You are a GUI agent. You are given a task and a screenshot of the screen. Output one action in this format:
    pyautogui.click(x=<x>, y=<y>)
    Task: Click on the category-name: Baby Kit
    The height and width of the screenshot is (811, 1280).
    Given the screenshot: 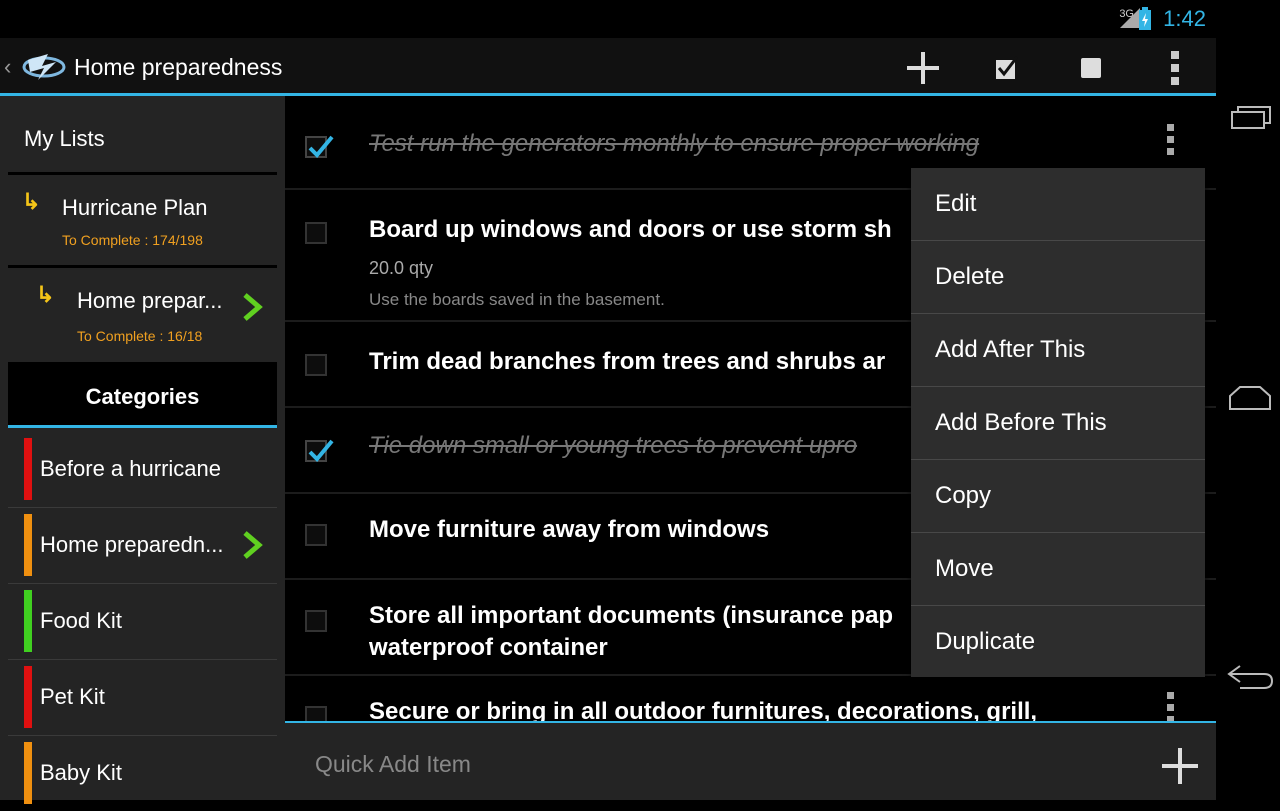 What is the action you would take?
    pyautogui.click(x=81, y=772)
    